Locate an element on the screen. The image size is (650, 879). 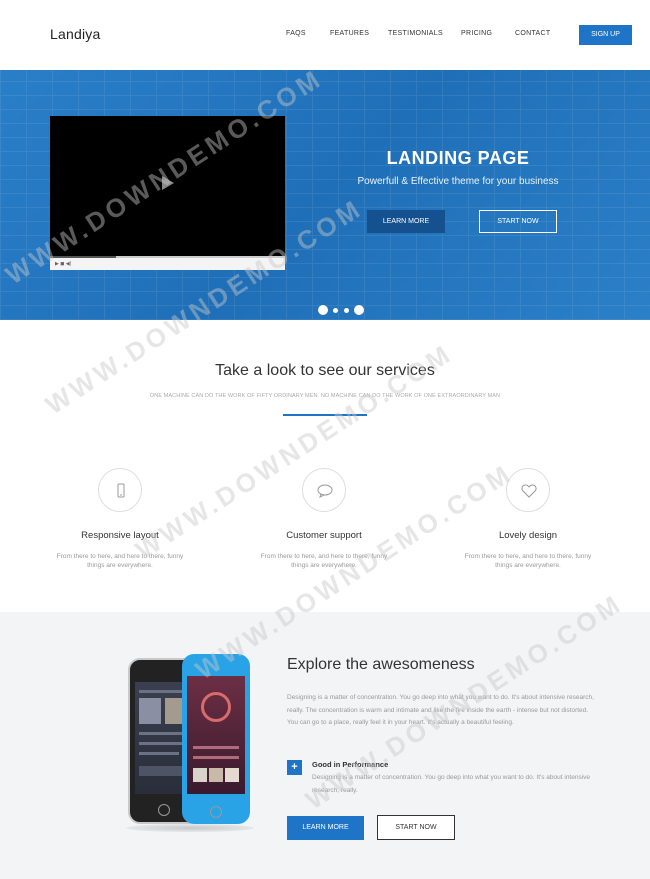
services-divider is located at coordinates (325, 415).